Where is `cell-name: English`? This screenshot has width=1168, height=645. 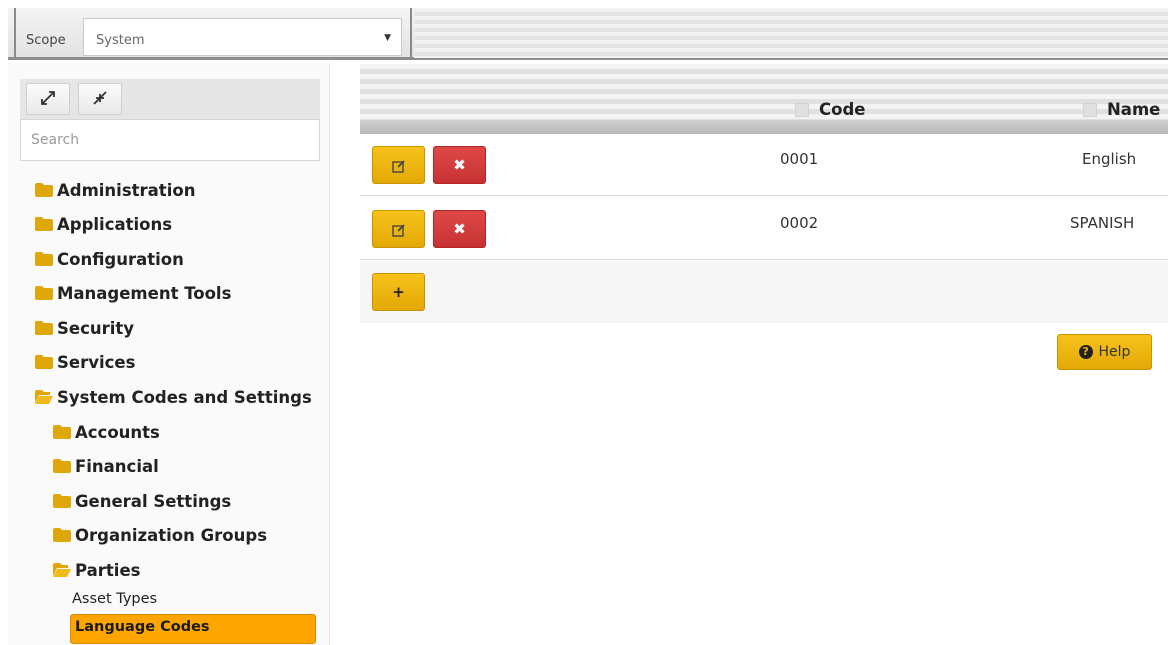
cell-name: English is located at coordinates (1109, 159).